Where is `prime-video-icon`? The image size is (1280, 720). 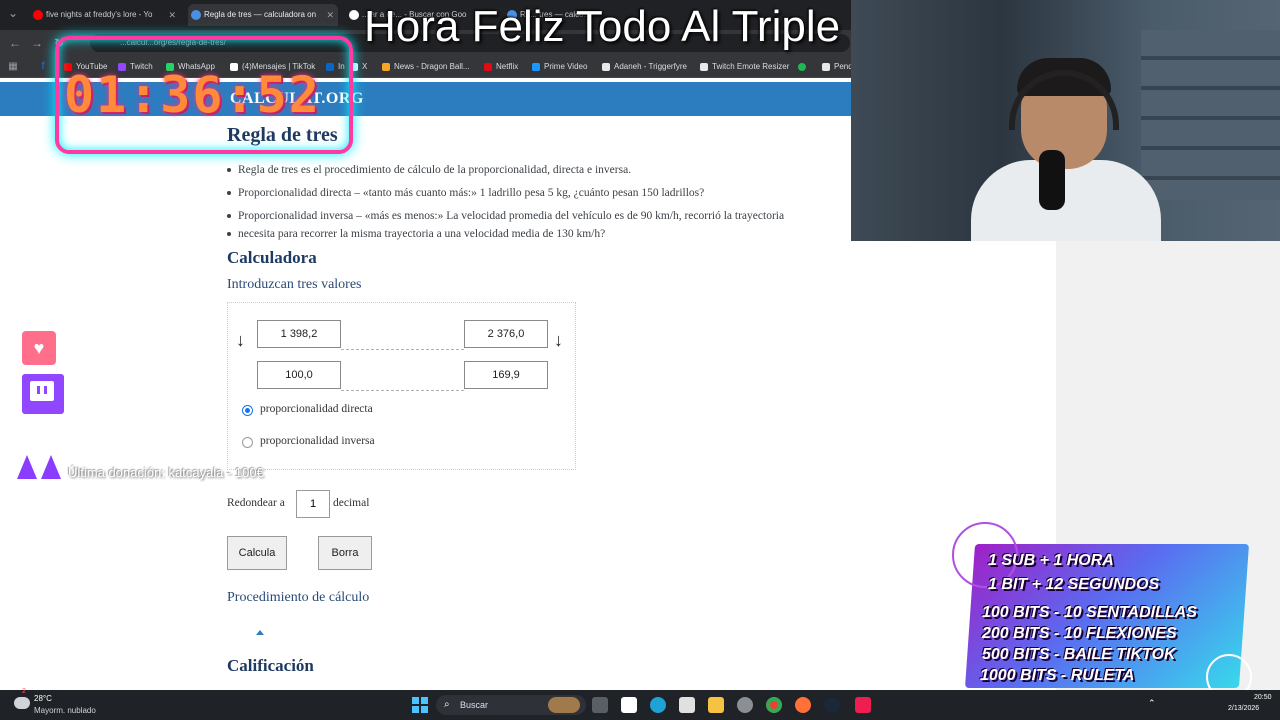 prime-video-icon is located at coordinates (536, 67).